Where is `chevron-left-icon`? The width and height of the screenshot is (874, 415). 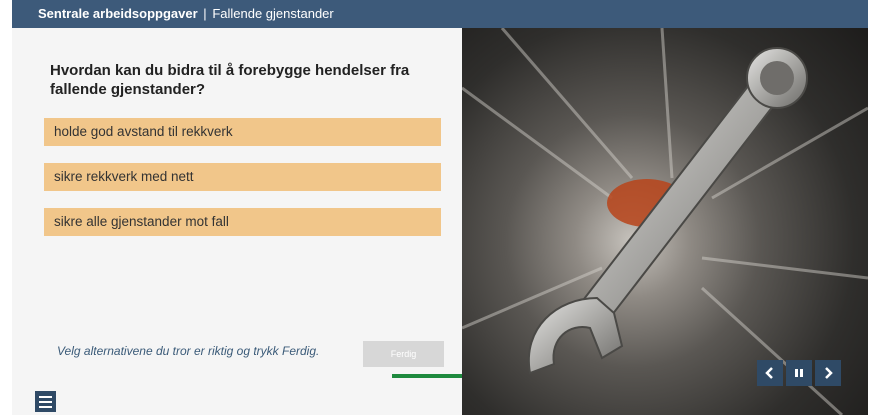 chevron-left-icon is located at coordinates (770, 373).